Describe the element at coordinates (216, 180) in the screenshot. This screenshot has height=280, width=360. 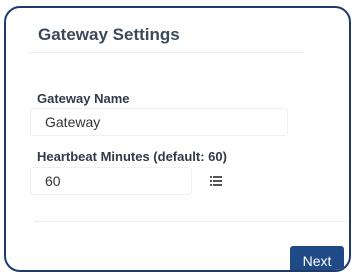
I see `list-icon` at that location.